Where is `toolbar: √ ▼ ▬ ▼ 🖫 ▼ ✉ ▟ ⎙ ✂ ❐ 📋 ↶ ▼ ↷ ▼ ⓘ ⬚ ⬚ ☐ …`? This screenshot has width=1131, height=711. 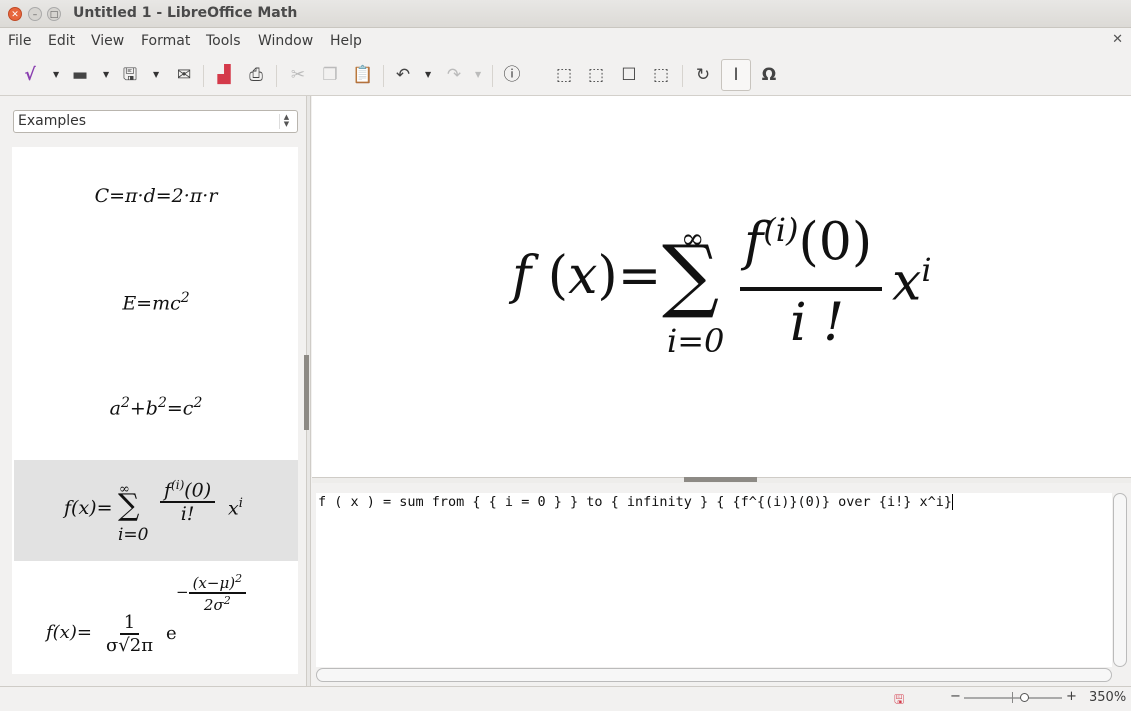 toolbar: √ ▼ ▬ ▼ 🖫 ▼ ✉ ▟ ⎙ ✂ ❐ 📋 ↶ ▼ ↷ ▼ ⓘ ⬚ ⬚ ☐ … is located at coordinates (565, 75).